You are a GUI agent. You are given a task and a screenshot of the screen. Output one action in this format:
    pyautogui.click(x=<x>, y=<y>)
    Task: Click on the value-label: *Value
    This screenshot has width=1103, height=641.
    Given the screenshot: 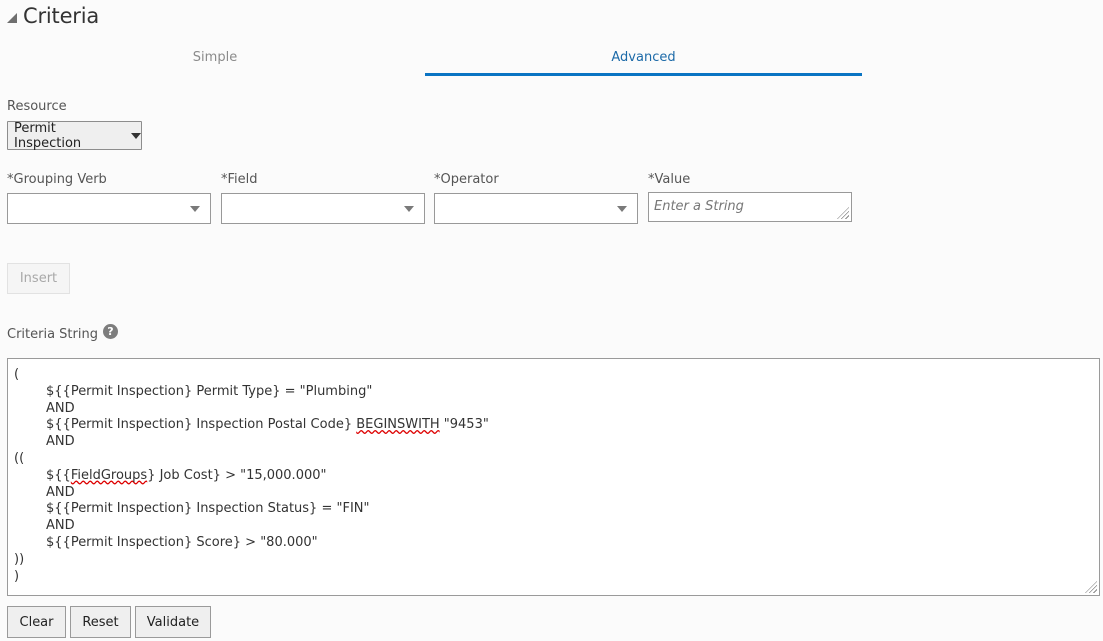 What is the action you would take?
    pyautogui.click(x=669, y=179)
    